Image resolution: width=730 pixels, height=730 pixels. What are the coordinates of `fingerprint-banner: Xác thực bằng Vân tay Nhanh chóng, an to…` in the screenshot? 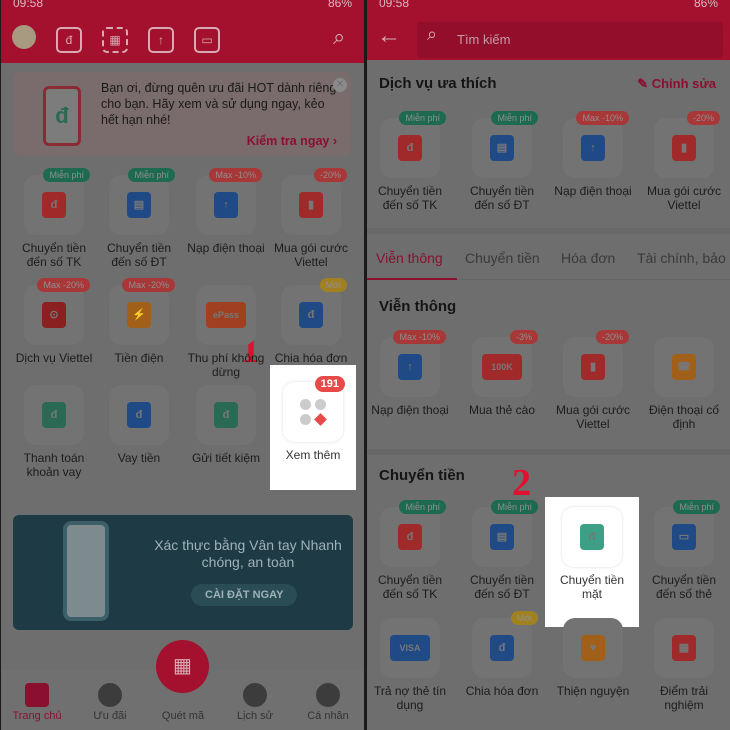 It's located at (183, 572).